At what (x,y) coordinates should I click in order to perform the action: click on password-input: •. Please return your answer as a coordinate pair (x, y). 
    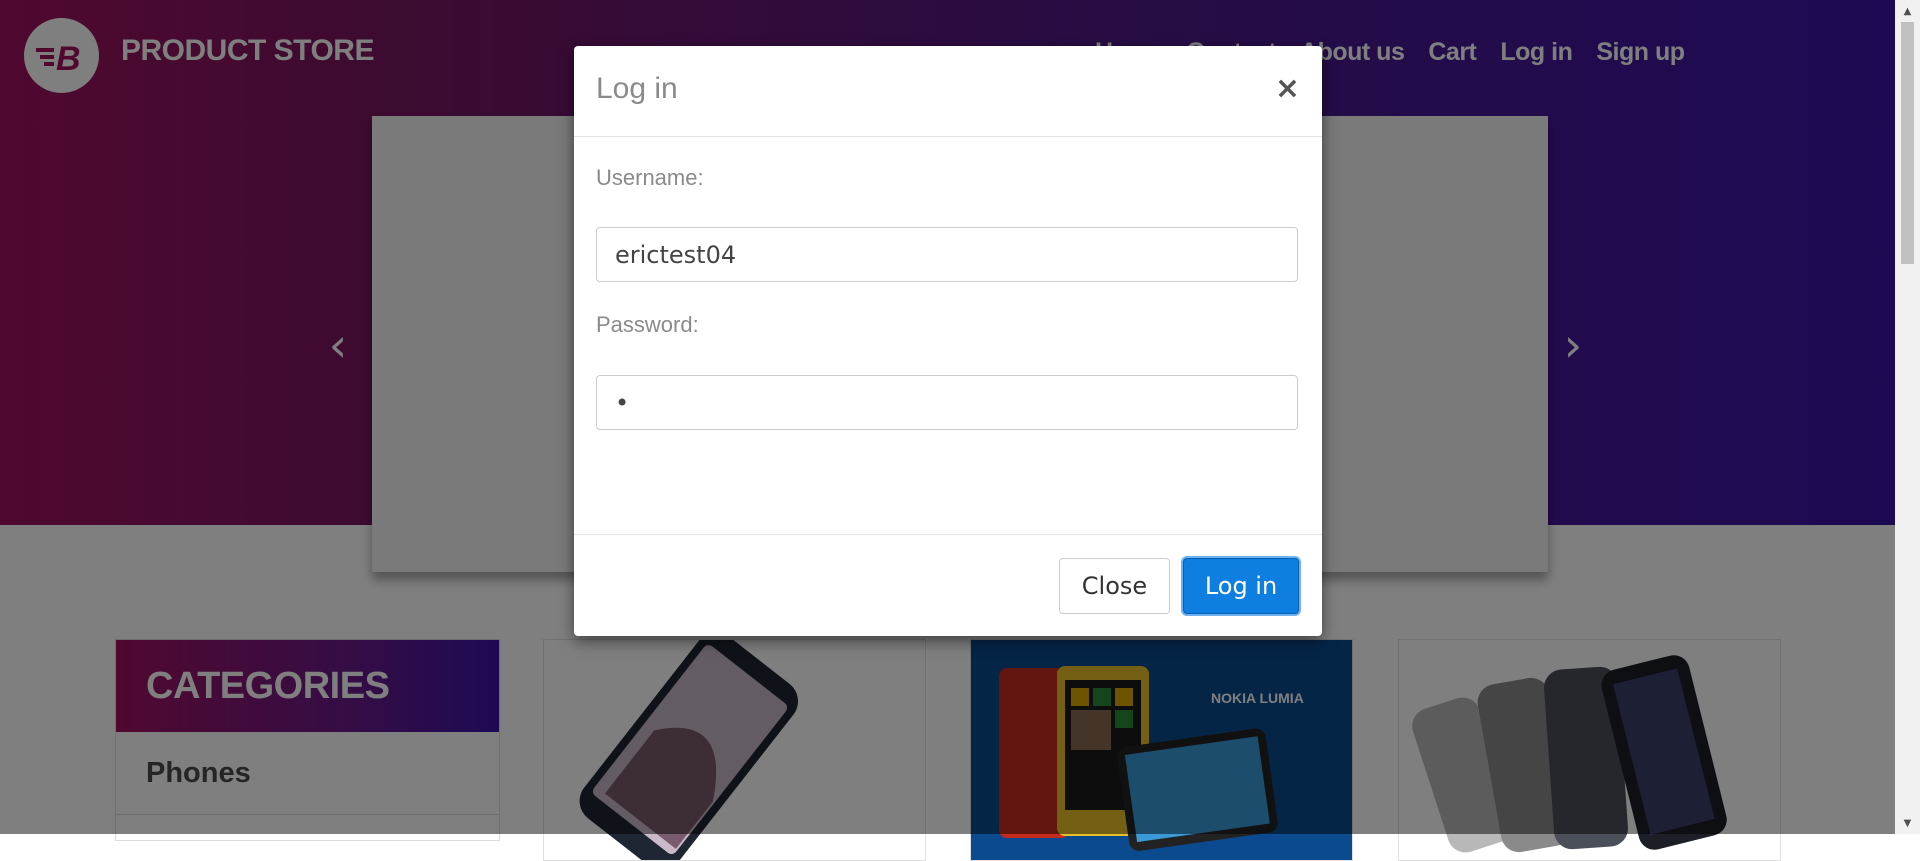
    Looking at the image, I should click on (947, 402).